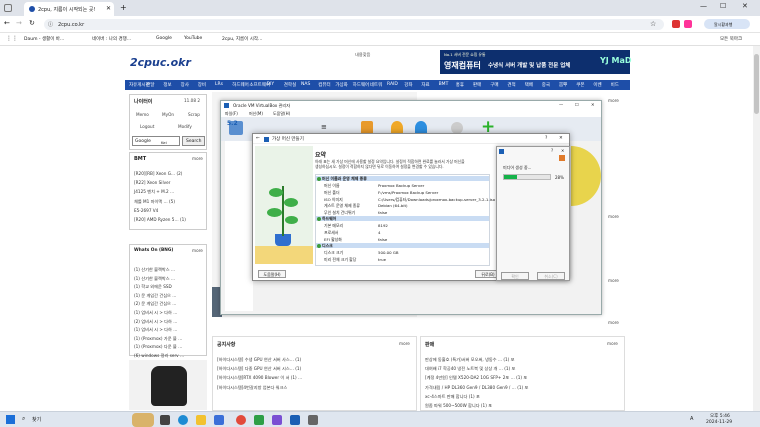  Describe the element at coordinates (580, 85) in the screenshot. I see `nav-item: 쿠폰` at that location.